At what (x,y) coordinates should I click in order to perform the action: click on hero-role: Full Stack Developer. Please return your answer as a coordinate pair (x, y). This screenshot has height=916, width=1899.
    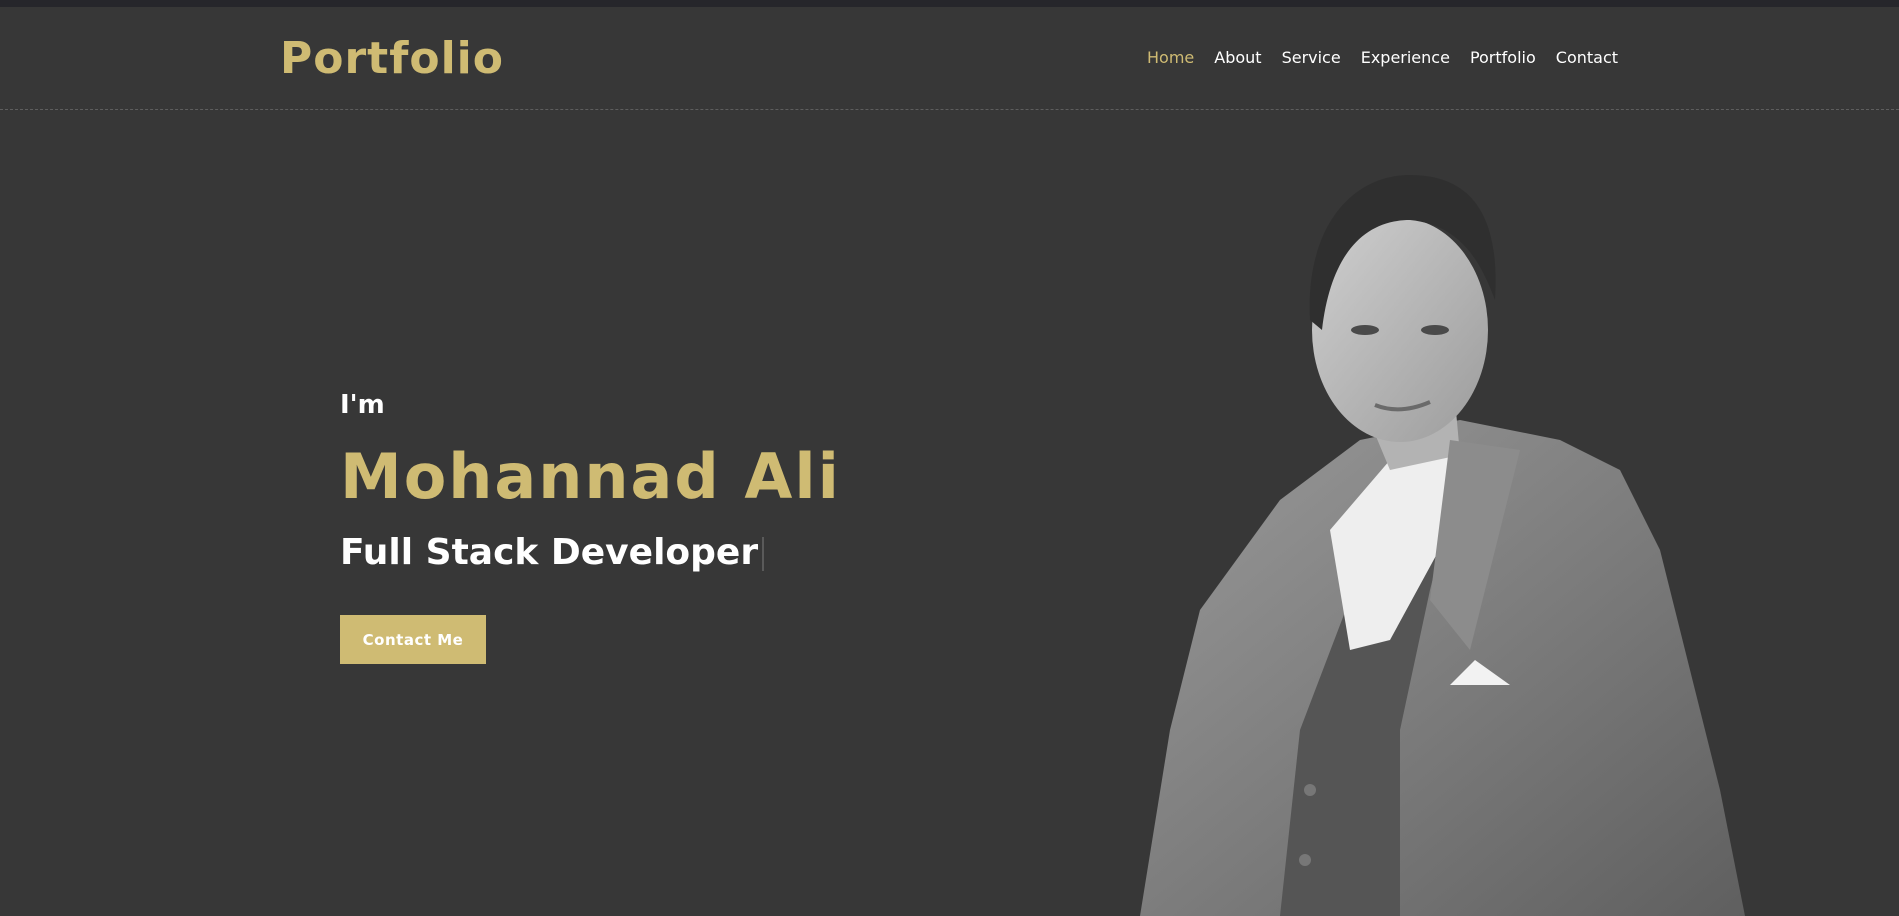
    Looking at the image, I should click on (549, 552).